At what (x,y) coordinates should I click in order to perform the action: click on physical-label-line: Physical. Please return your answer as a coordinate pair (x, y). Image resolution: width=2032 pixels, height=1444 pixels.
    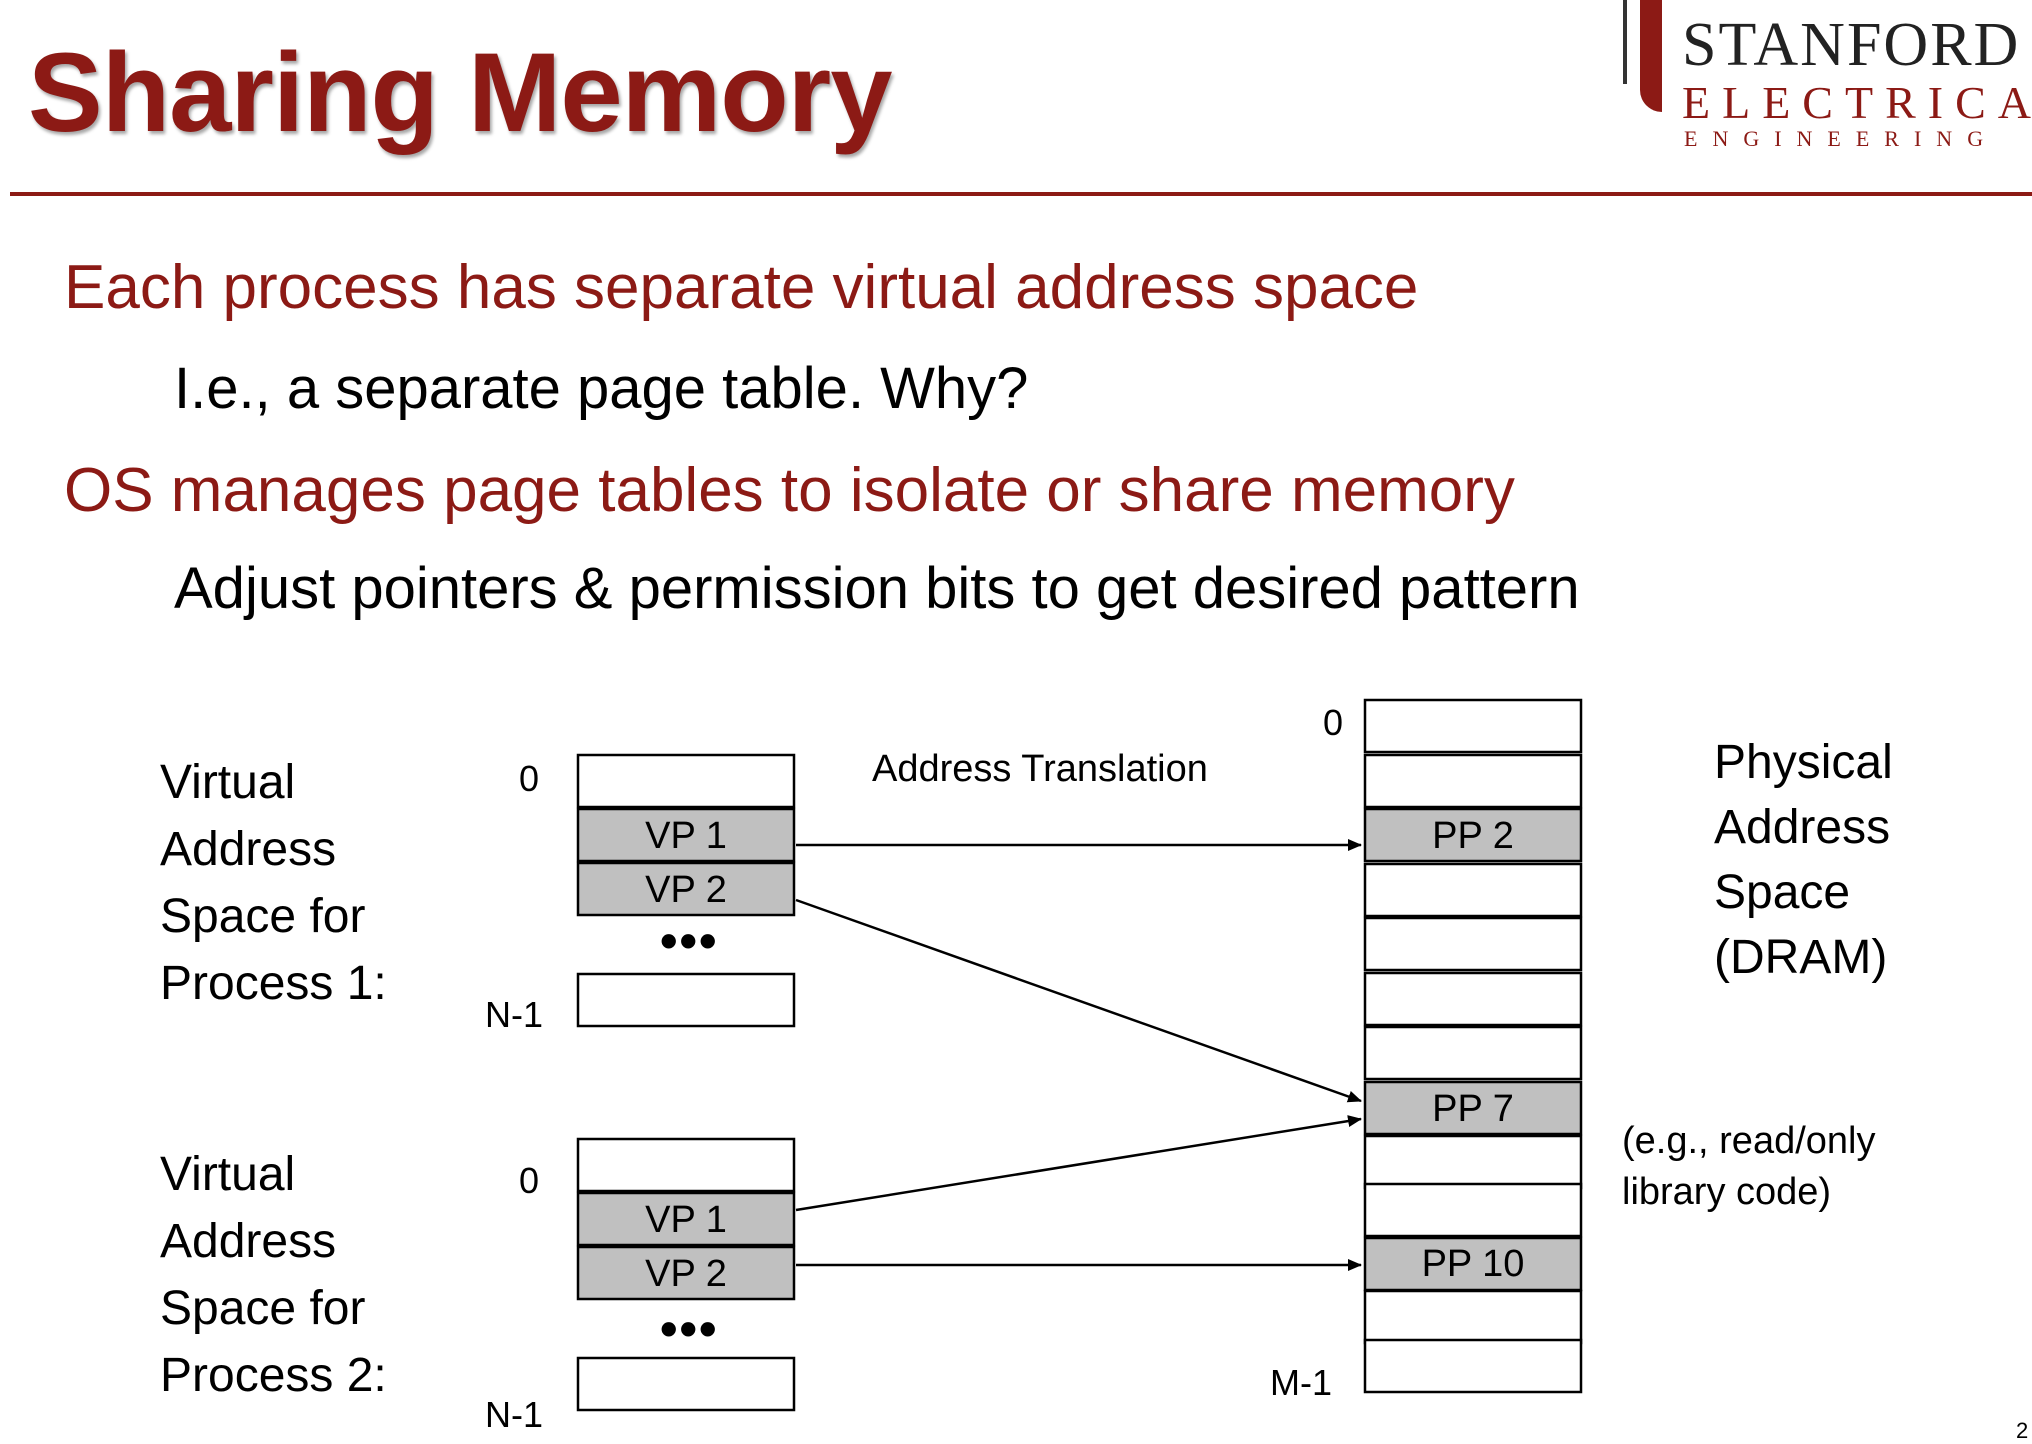
    Looking at the image, I should click on (1803, 762).